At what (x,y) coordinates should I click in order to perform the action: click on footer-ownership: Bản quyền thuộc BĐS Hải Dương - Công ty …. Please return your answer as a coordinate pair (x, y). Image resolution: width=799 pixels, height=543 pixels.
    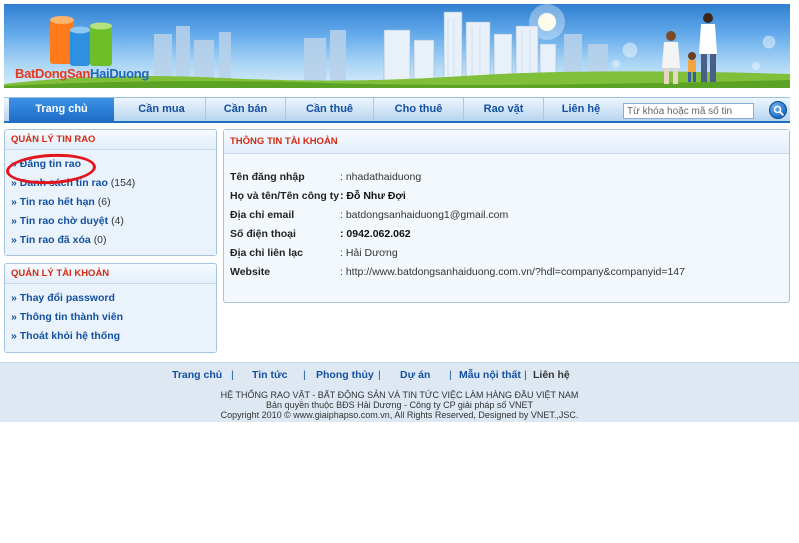
    Looking at the image, I should click on (399, 405).